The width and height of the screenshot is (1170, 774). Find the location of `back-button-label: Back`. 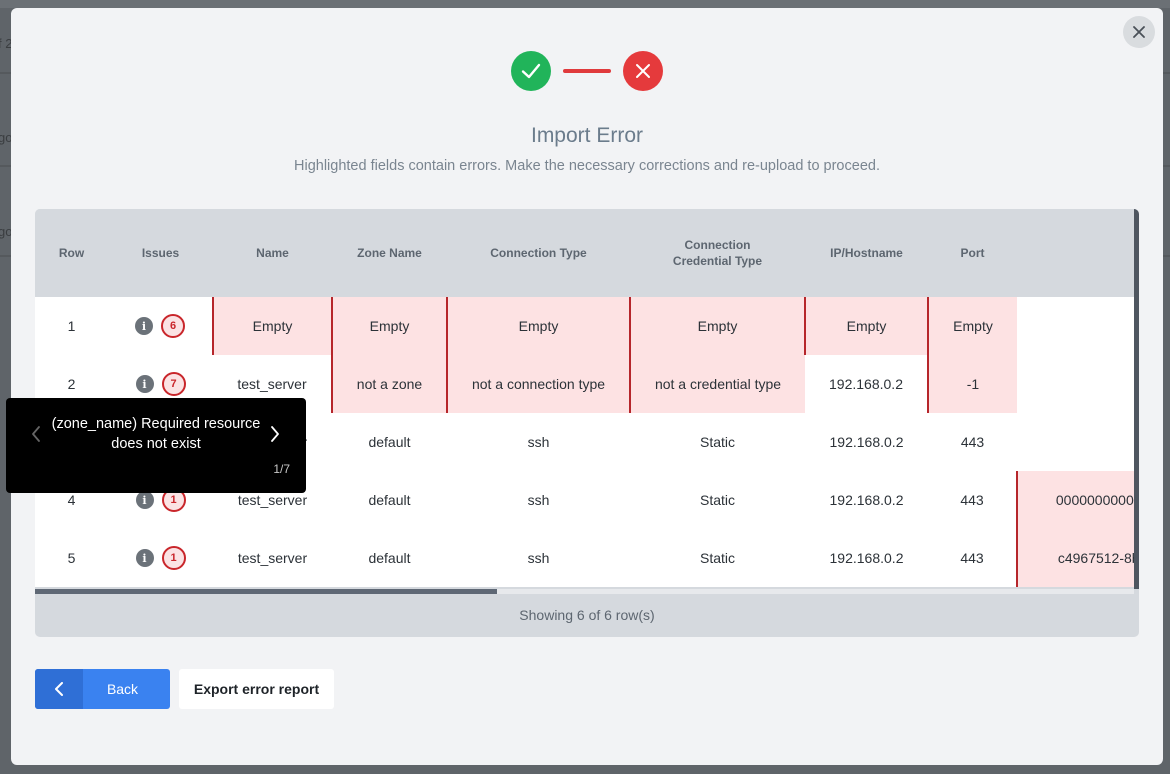

back-button-label: Back is located at coordinates (122, 689).